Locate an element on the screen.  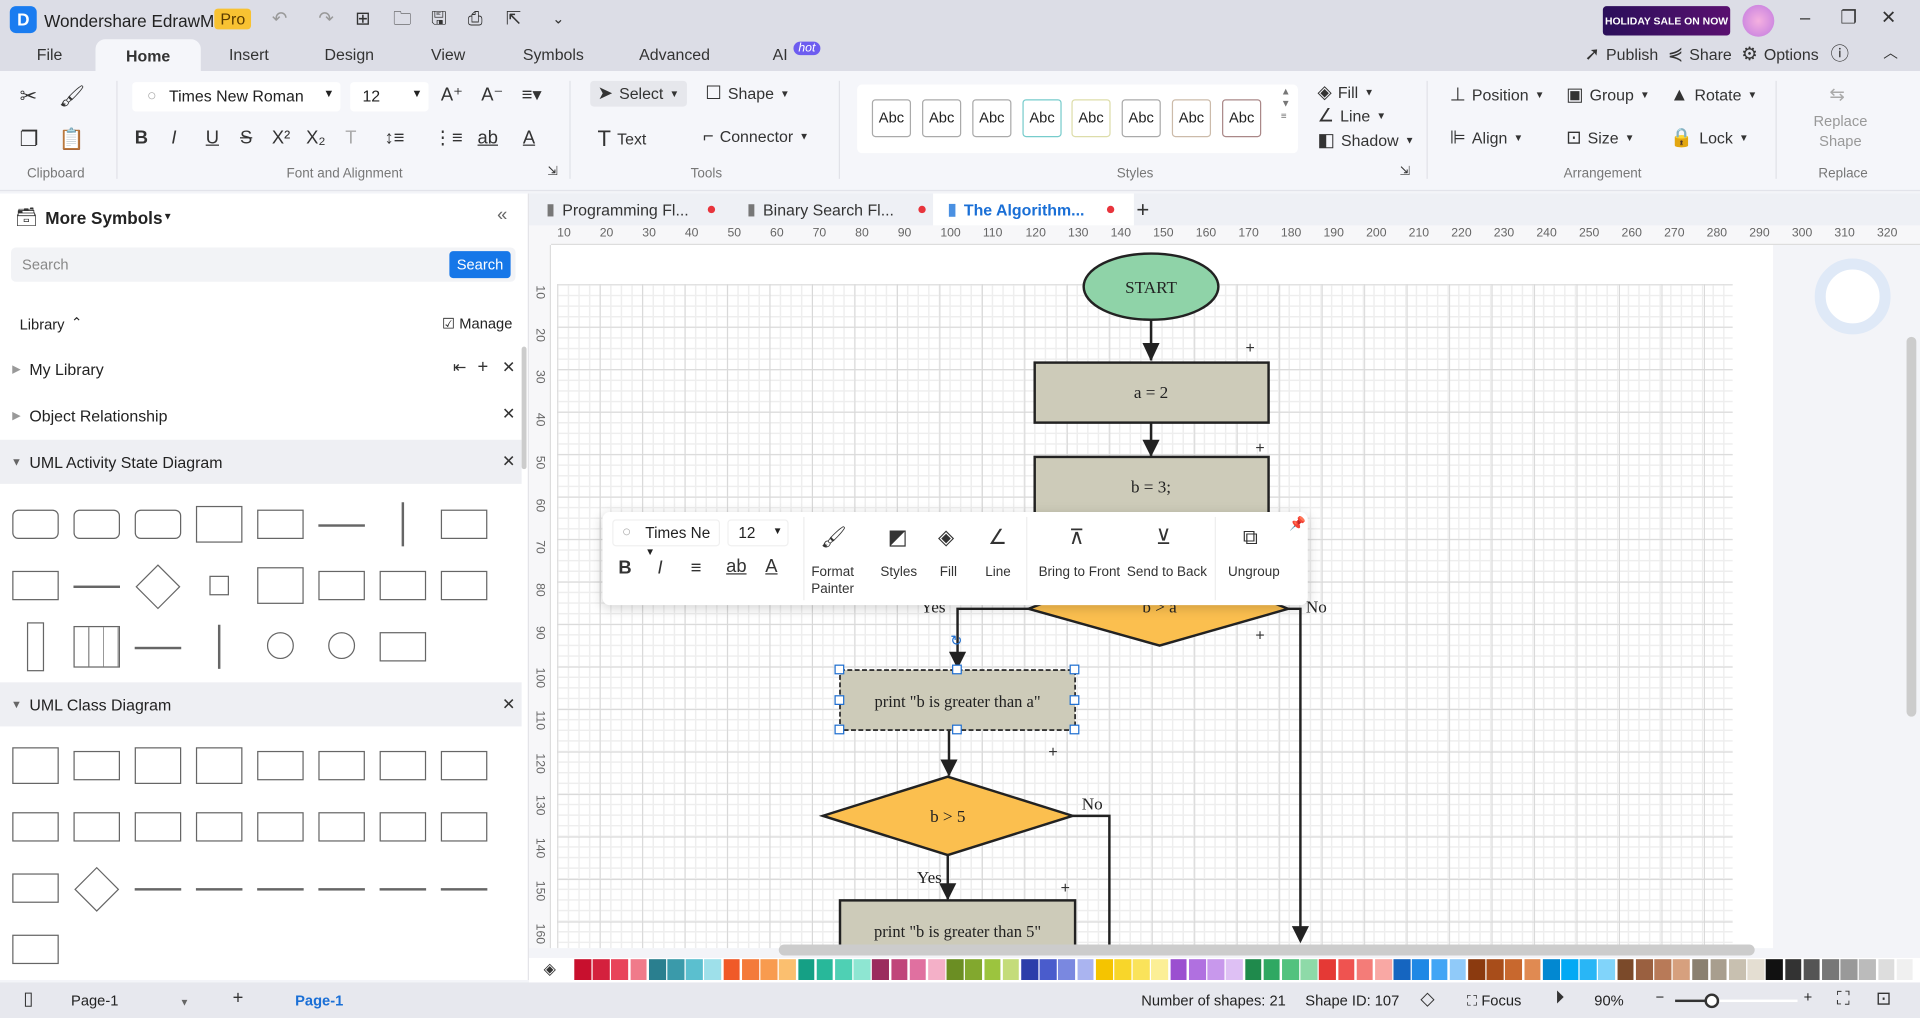
options-button: ⚙ Options is located at coordinates (1779, 54).